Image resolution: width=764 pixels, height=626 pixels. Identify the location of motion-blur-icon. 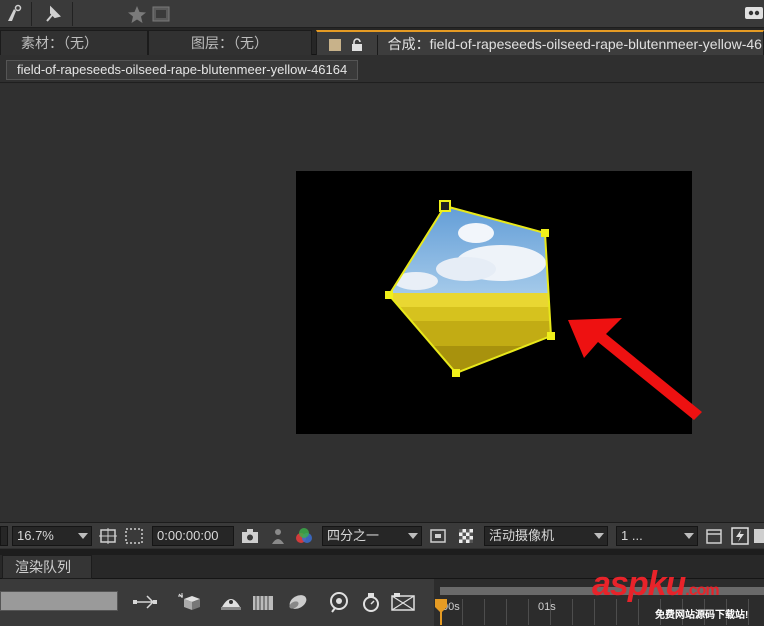
(297, 602).